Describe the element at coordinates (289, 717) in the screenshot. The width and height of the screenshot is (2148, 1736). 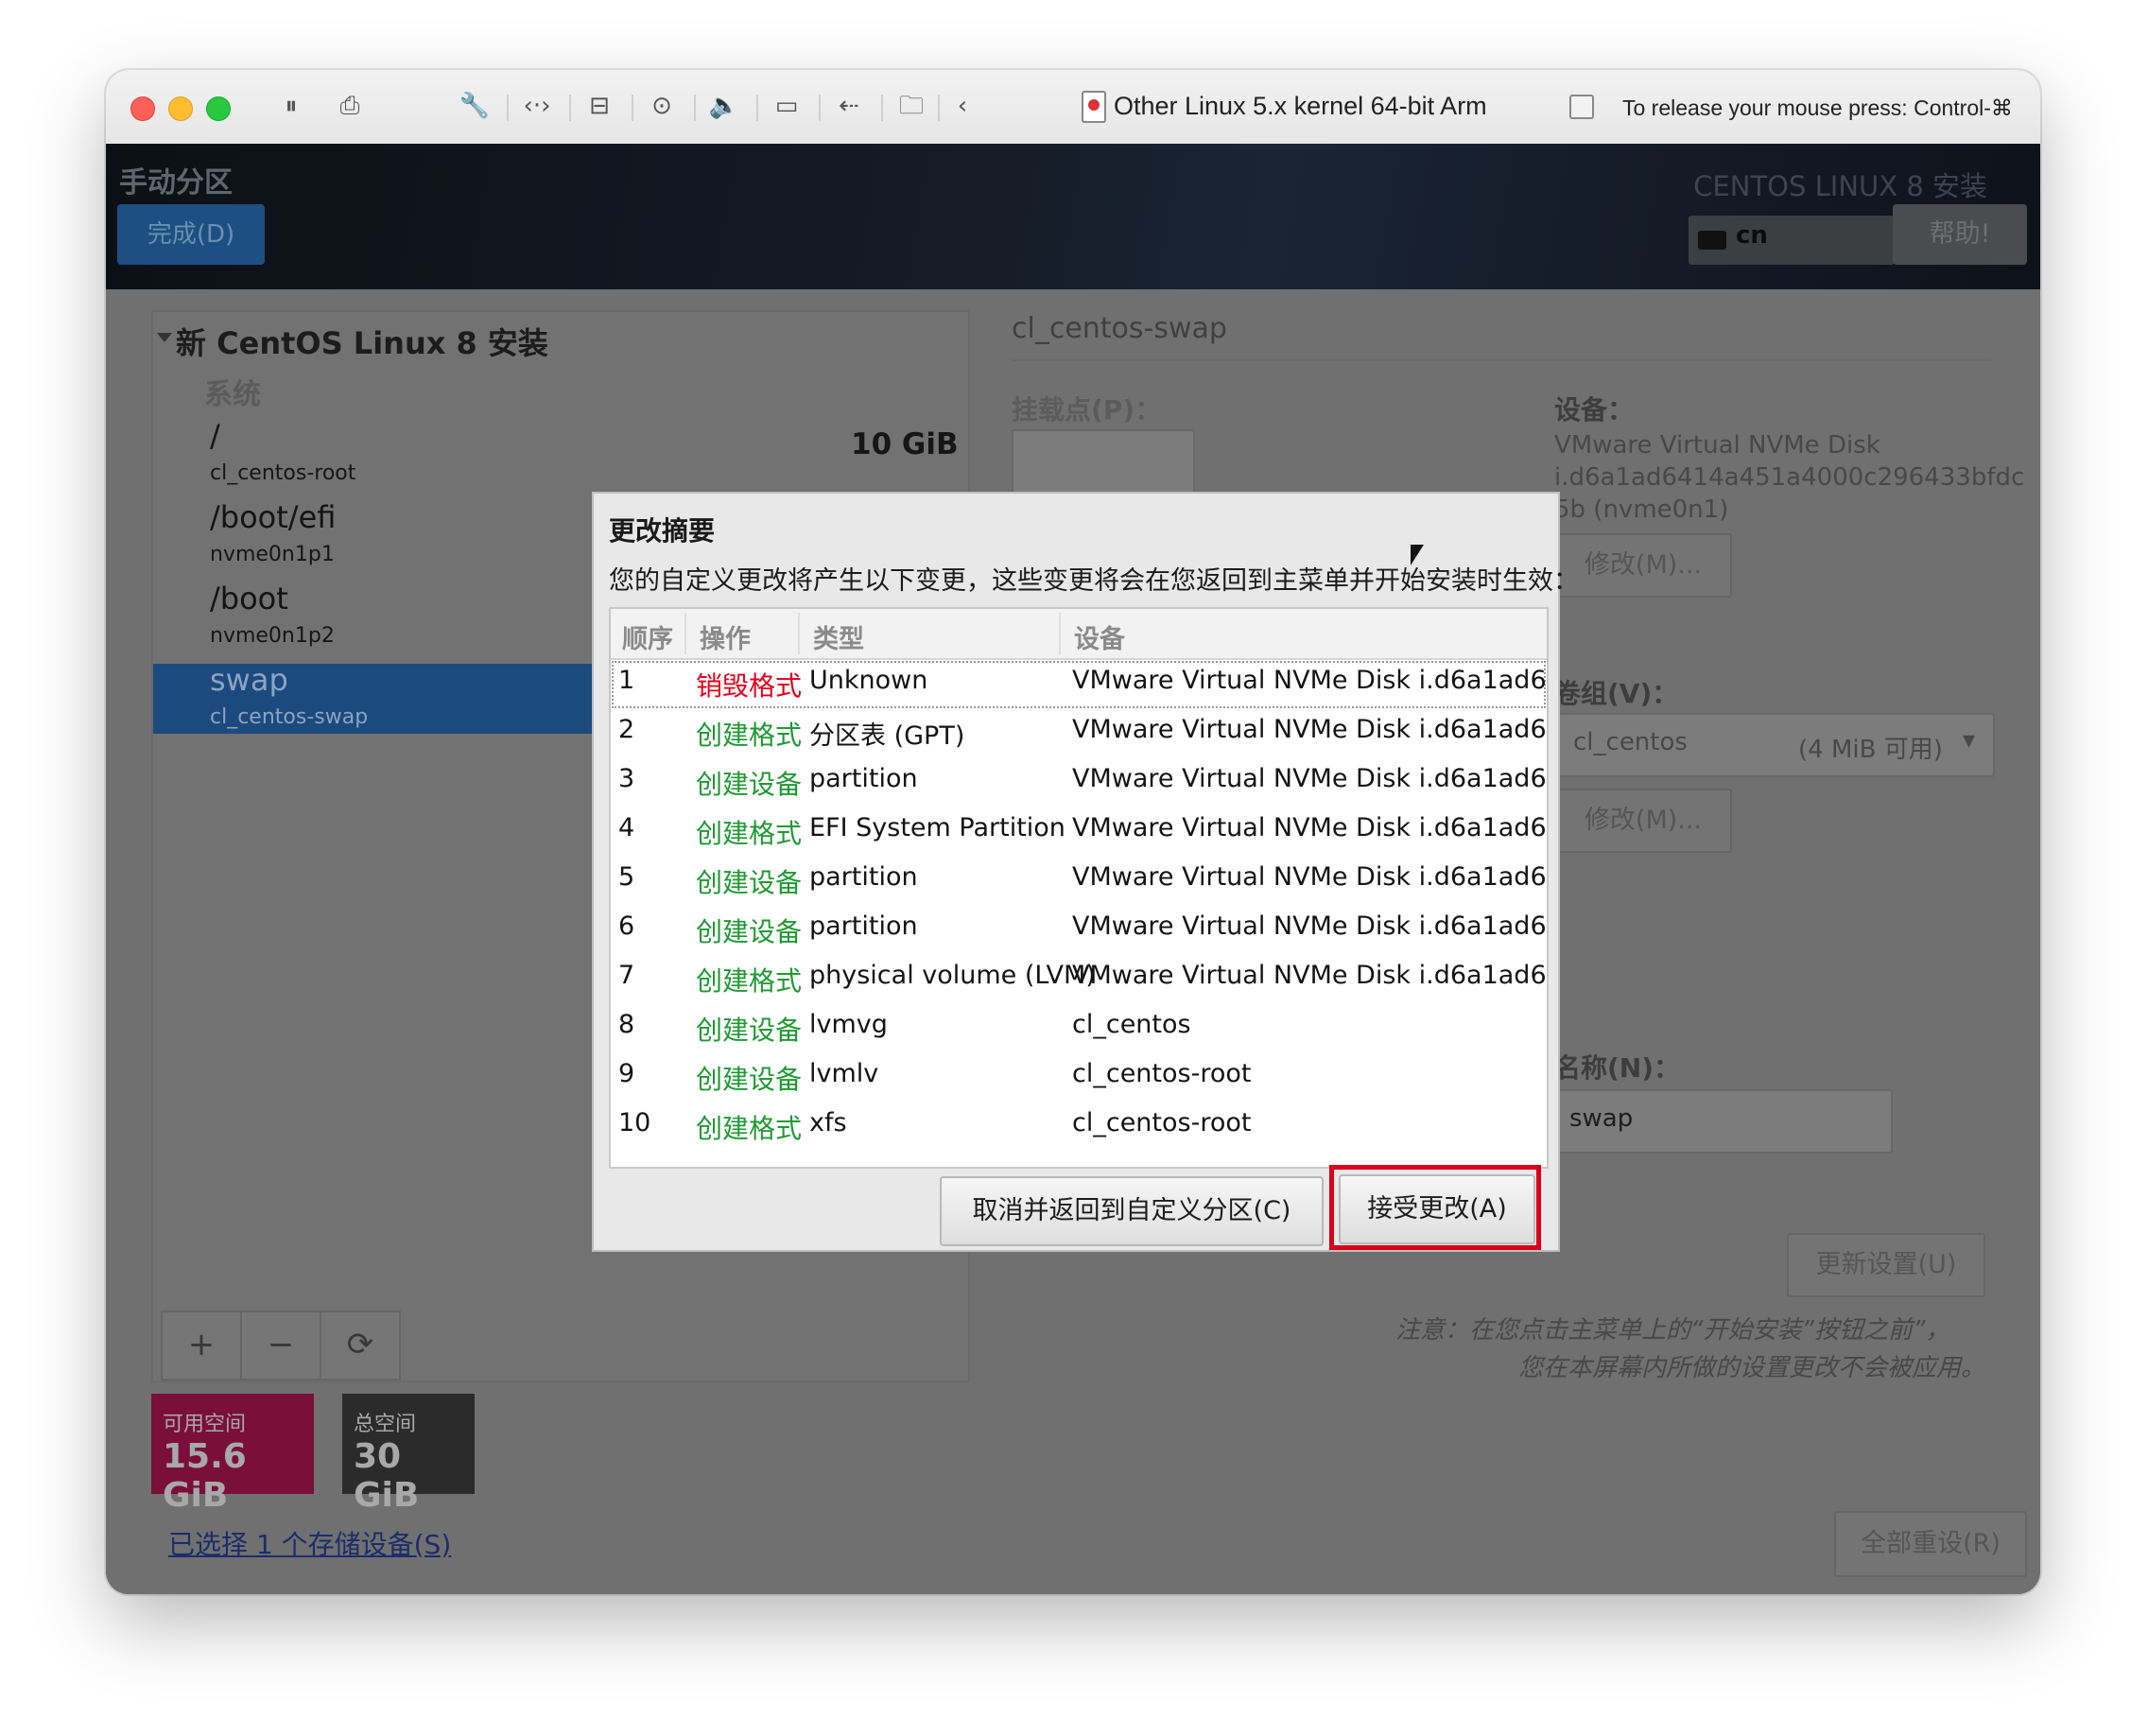
I see `mount-point-device: cl_centos-swap` at that location.